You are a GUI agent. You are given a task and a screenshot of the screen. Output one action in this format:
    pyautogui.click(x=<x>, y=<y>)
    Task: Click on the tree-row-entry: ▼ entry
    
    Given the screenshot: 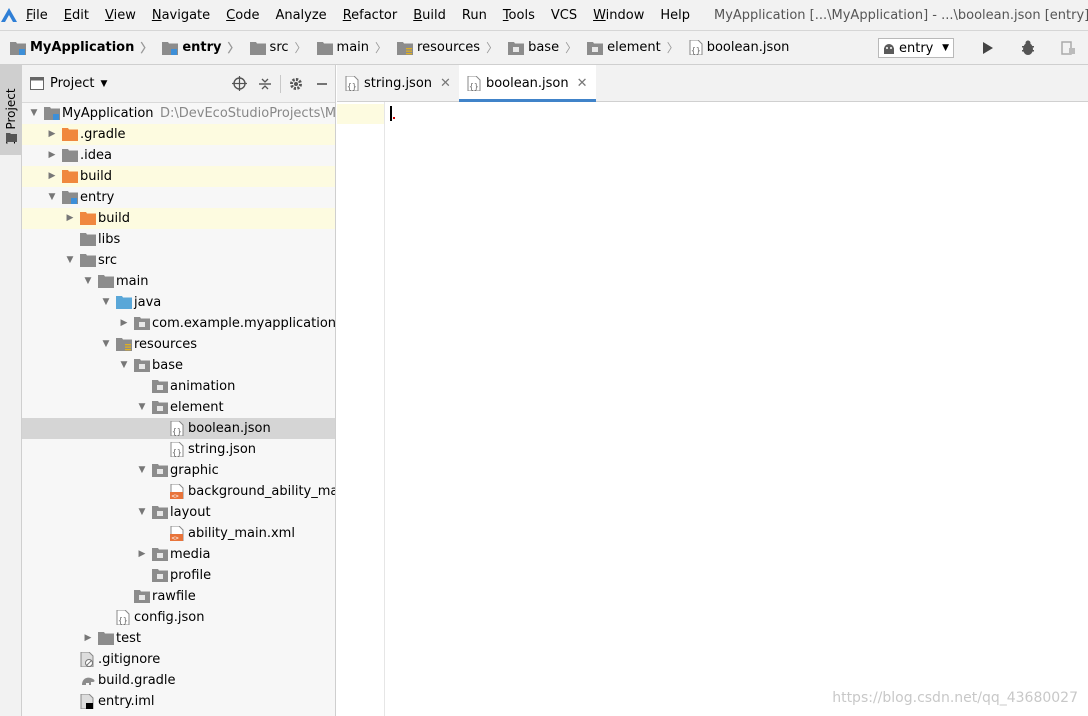 What is the action you would take?
    pyautogui.click(x=178, y=197)
    